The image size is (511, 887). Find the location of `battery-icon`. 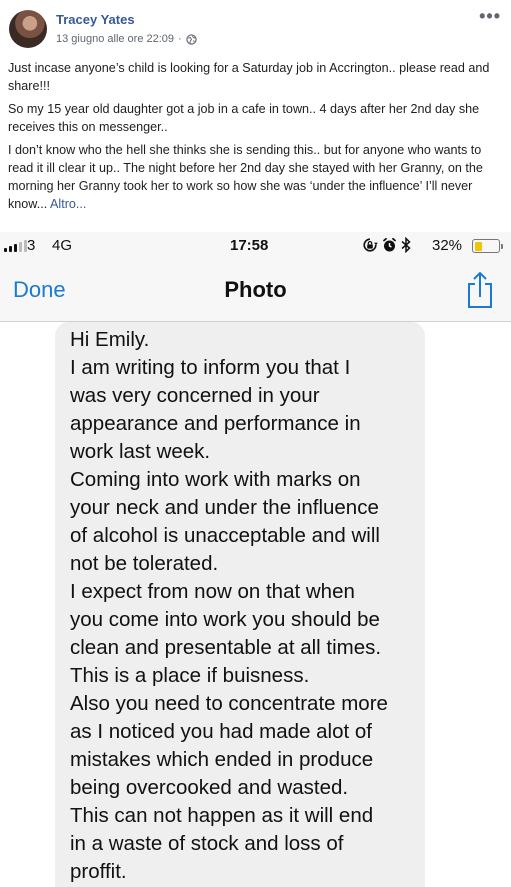

battery-icon is located at coordinates (487, 246).